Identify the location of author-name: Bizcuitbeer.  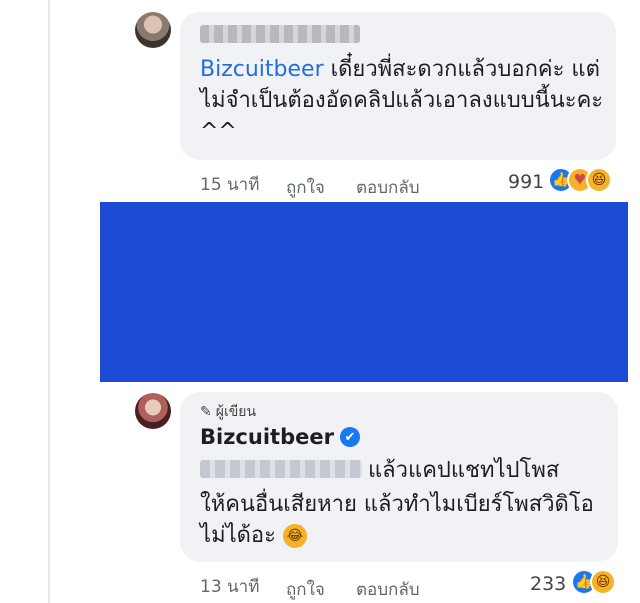
(267, 437).